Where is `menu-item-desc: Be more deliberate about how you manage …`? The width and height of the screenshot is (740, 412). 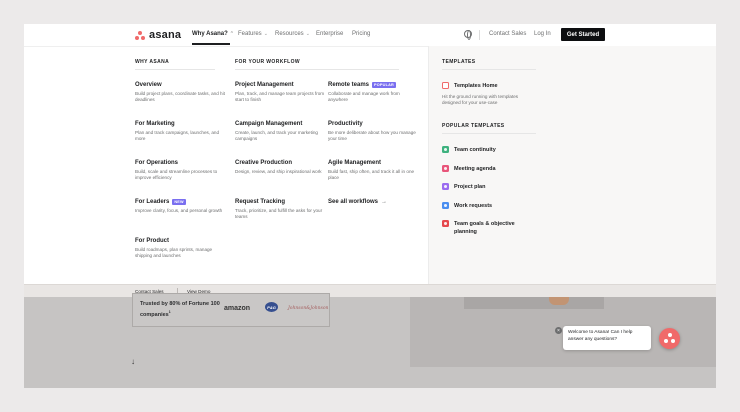 menu-item-desc: Be more deliberate about how you manage … is located at coordinates (372, 135).